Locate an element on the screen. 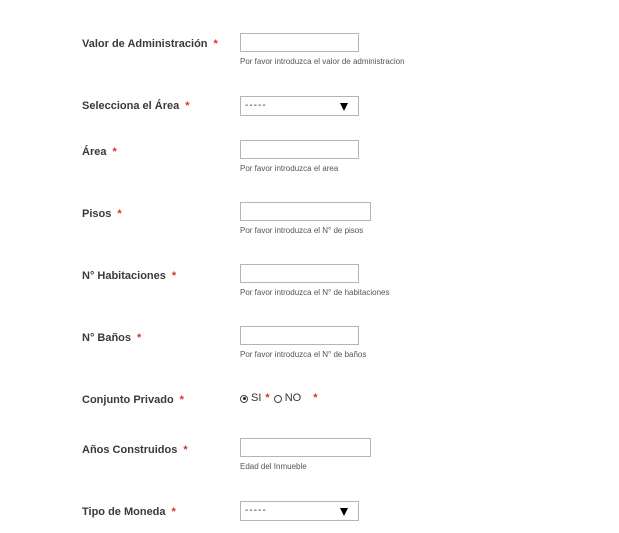 The width and height of the screenshot is (619, 533). field-wrapper: Por favor introduzca el area is located at coordinates (299, 157).